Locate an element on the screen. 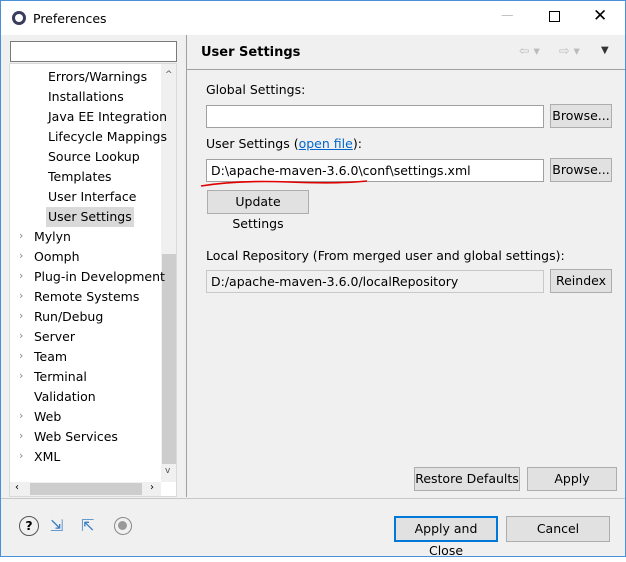 The width and height of the screenshot is (626, 562). scroll-right-icon: › is located at coordinates (152, 487).